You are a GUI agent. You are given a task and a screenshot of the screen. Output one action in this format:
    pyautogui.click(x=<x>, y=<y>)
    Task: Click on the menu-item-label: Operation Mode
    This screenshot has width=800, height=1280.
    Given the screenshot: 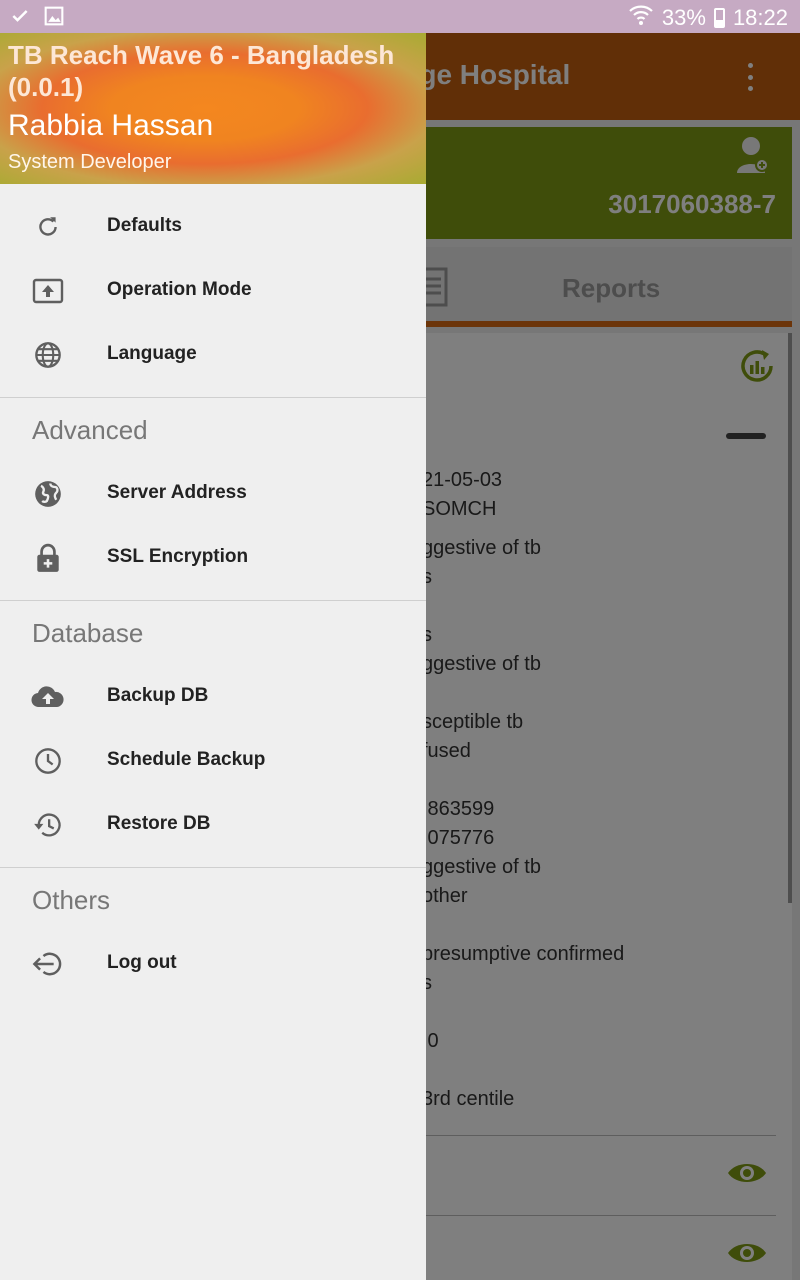 What is the action you would take?
    pyautogui.click(x=179, y=289)
    